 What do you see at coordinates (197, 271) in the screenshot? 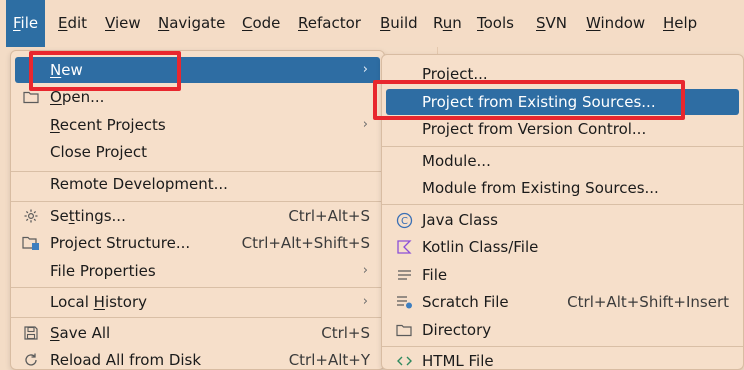
I see `menu-item-file-properties: File Properties ›` at bounding box center [197, 271].